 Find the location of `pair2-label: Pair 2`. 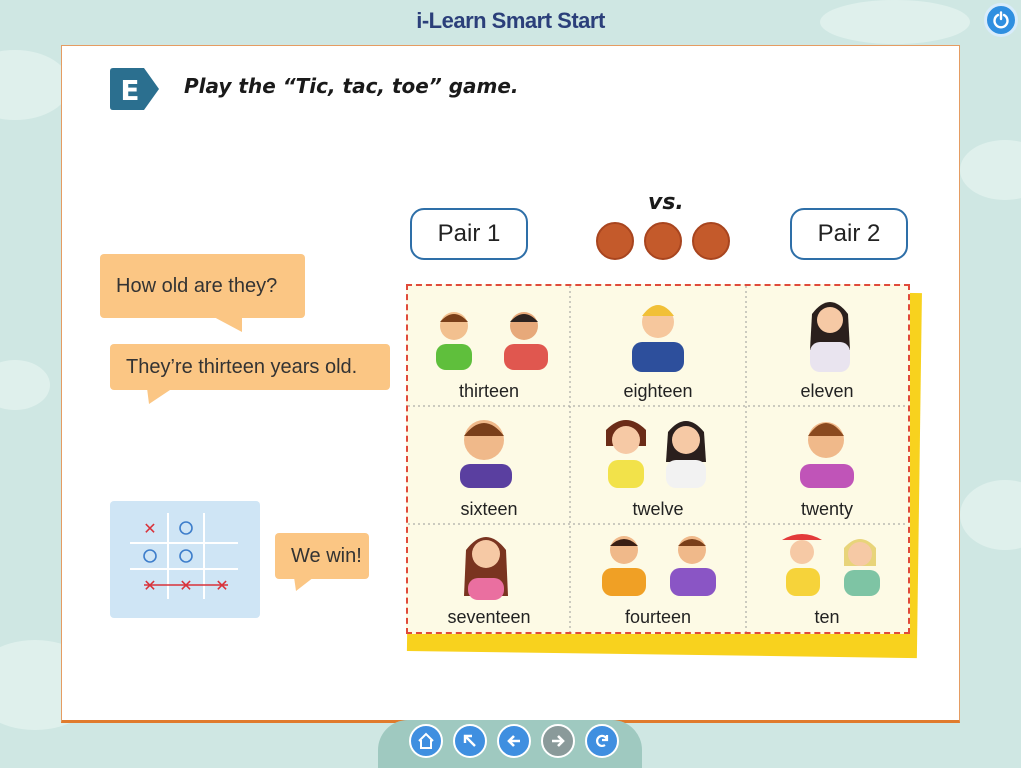

pair2-label: Pair 2 is located at coordinates (849, 234).